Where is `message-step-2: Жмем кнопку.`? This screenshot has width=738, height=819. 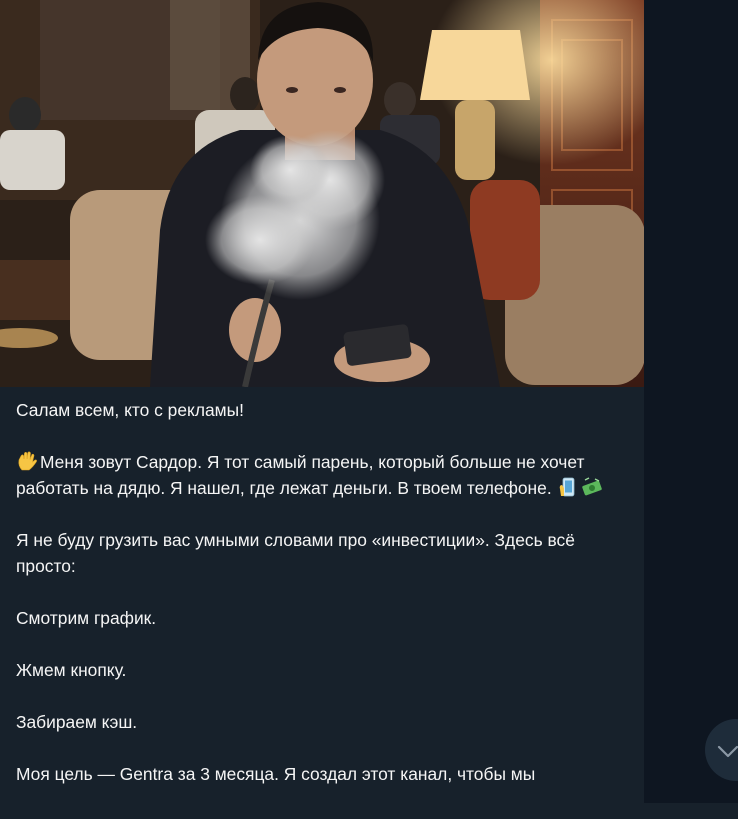 message-step-2: Жмем кнопку. is located at coordinates (71, 670).